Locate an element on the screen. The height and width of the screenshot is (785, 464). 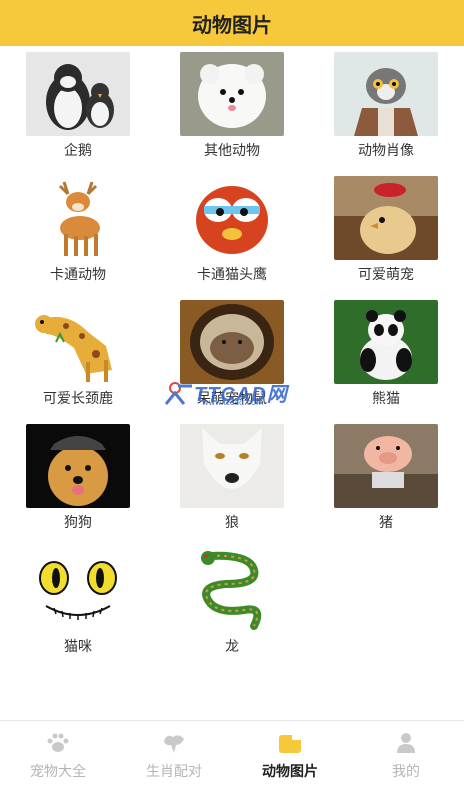
category-penguin: 企鹅 is located at coordinates (78, 109).